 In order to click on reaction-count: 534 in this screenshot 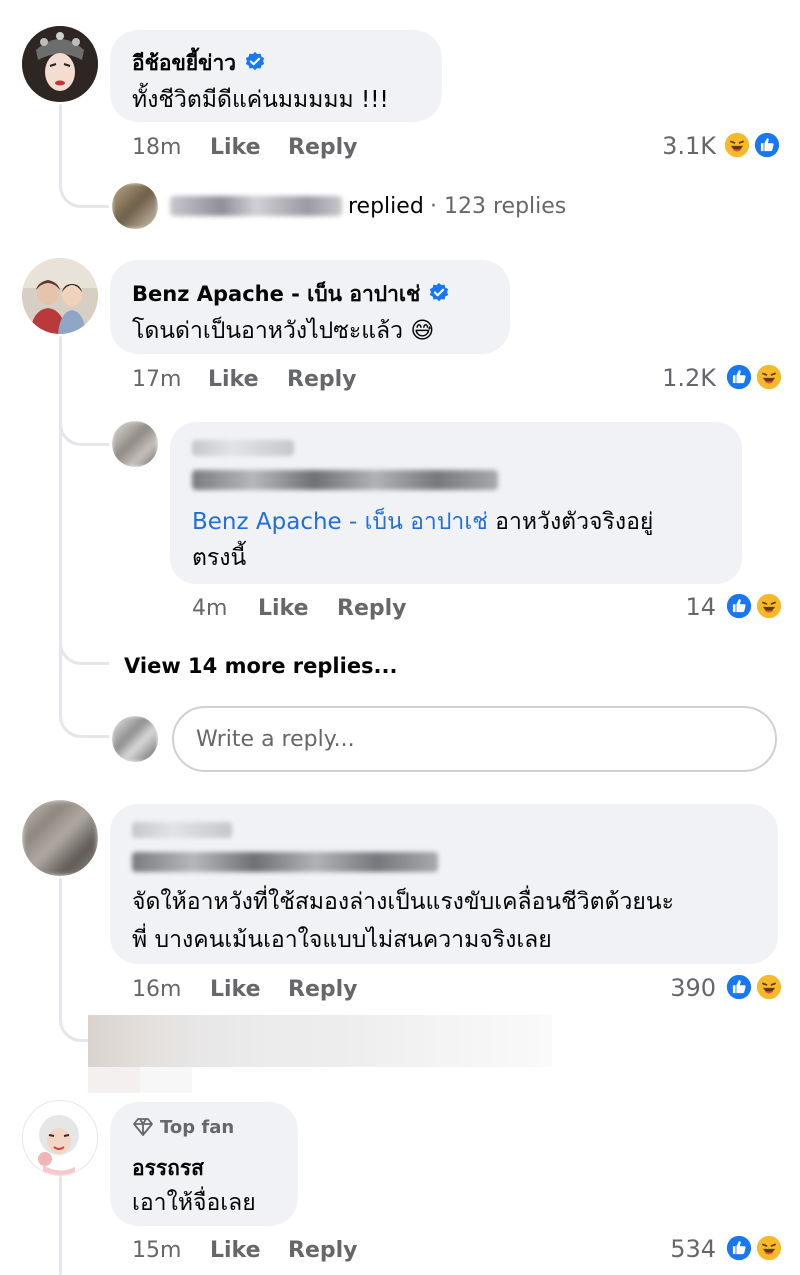, I will do `click(678, 1249)`.